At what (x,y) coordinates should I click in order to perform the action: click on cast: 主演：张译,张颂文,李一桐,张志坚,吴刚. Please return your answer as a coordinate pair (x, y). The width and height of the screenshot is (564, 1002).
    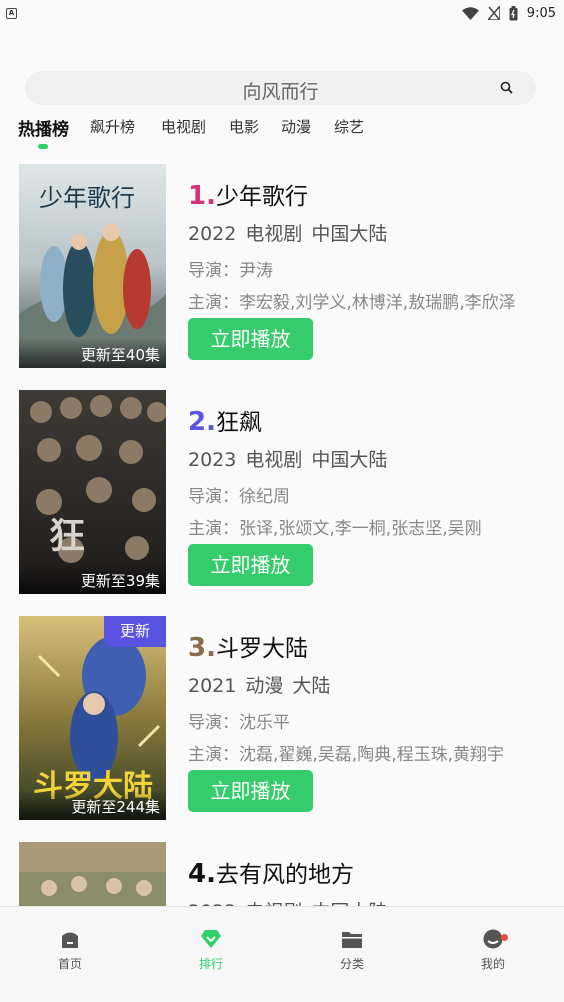
    Looking at the image, I should click on (335, 529).